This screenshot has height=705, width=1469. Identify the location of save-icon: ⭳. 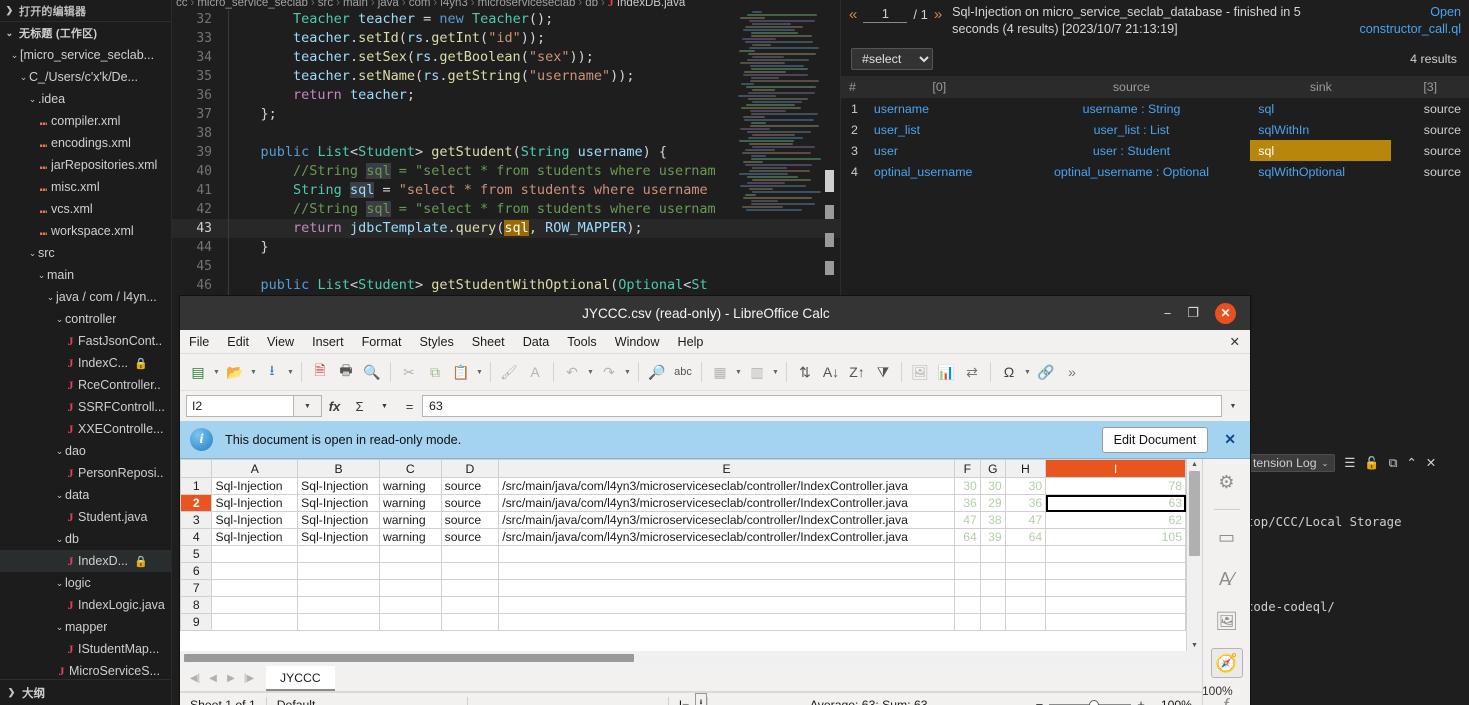
(272, 372).